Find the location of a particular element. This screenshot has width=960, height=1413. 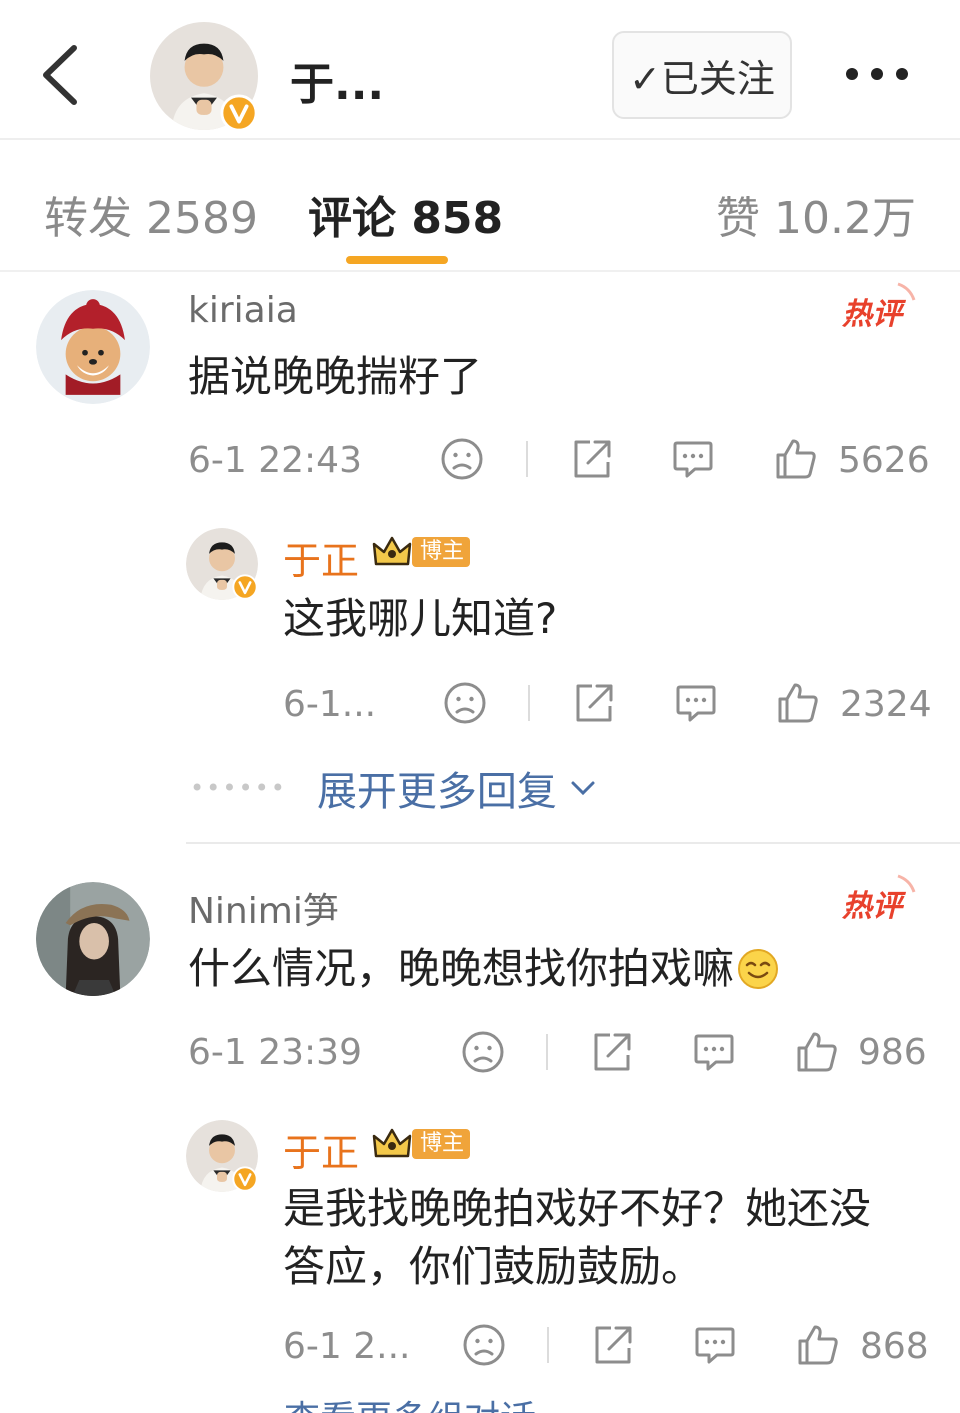

profile-avatar is located at coordinates (204, 77).